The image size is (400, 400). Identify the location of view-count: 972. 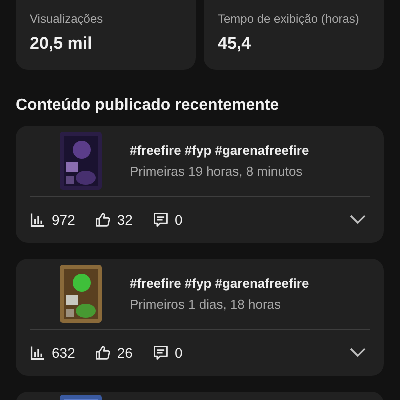
(64, 220).